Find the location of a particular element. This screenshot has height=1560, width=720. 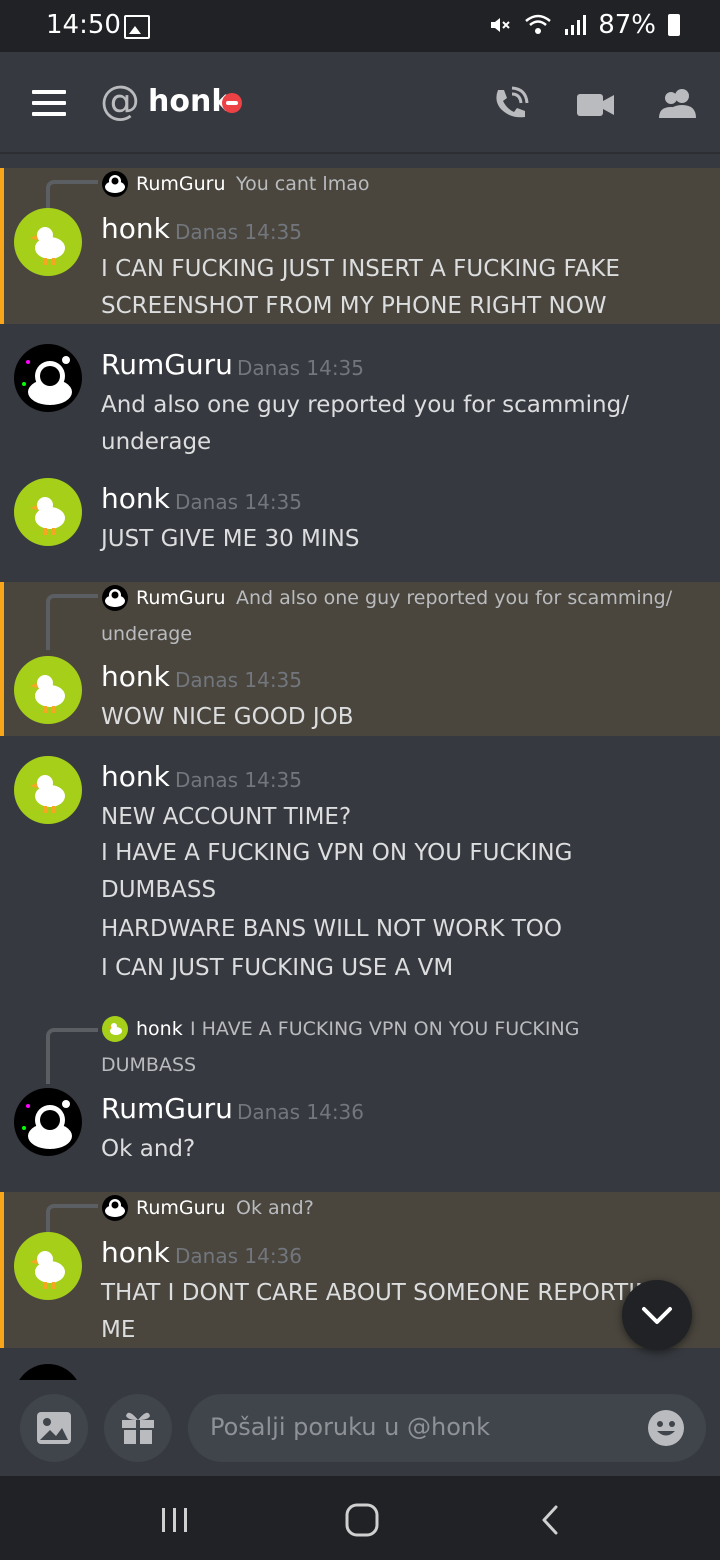

status-icons: 87% is located at coordinates (584, 25).